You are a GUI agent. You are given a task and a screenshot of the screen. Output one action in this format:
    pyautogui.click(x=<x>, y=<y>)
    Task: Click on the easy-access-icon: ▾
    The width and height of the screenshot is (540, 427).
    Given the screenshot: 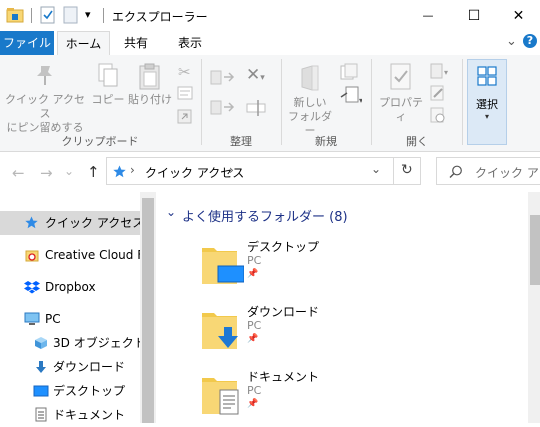 What is the action you would take?
    pyautogui.click(x=351, y=95)
    